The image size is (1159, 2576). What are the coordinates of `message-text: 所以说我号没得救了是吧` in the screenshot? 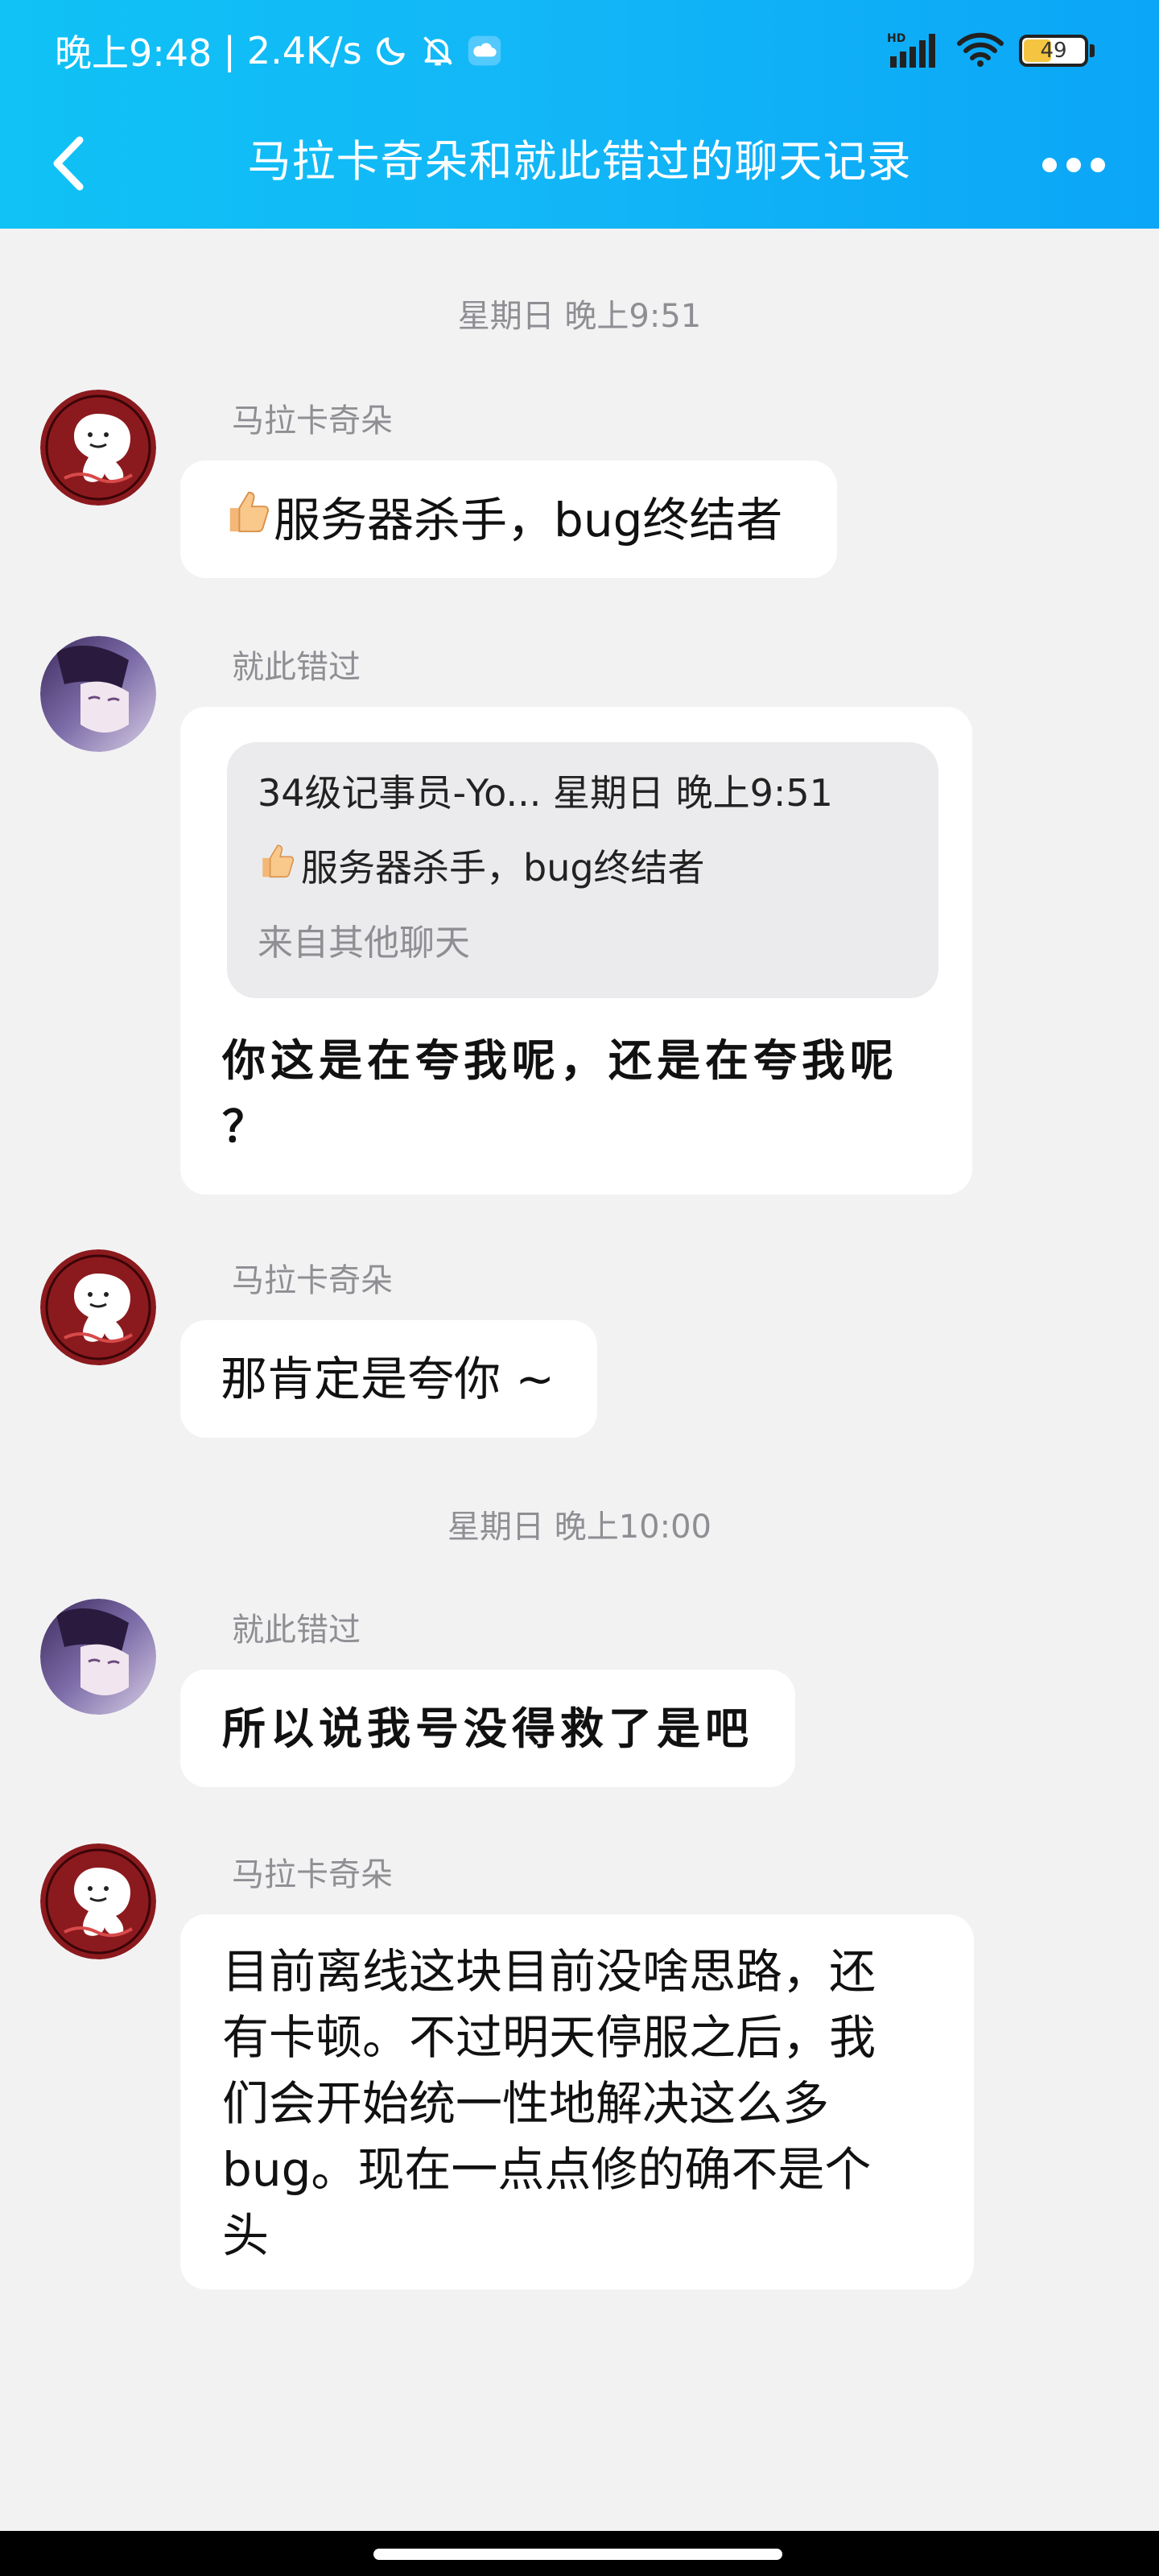 It's located at (487, 1728).